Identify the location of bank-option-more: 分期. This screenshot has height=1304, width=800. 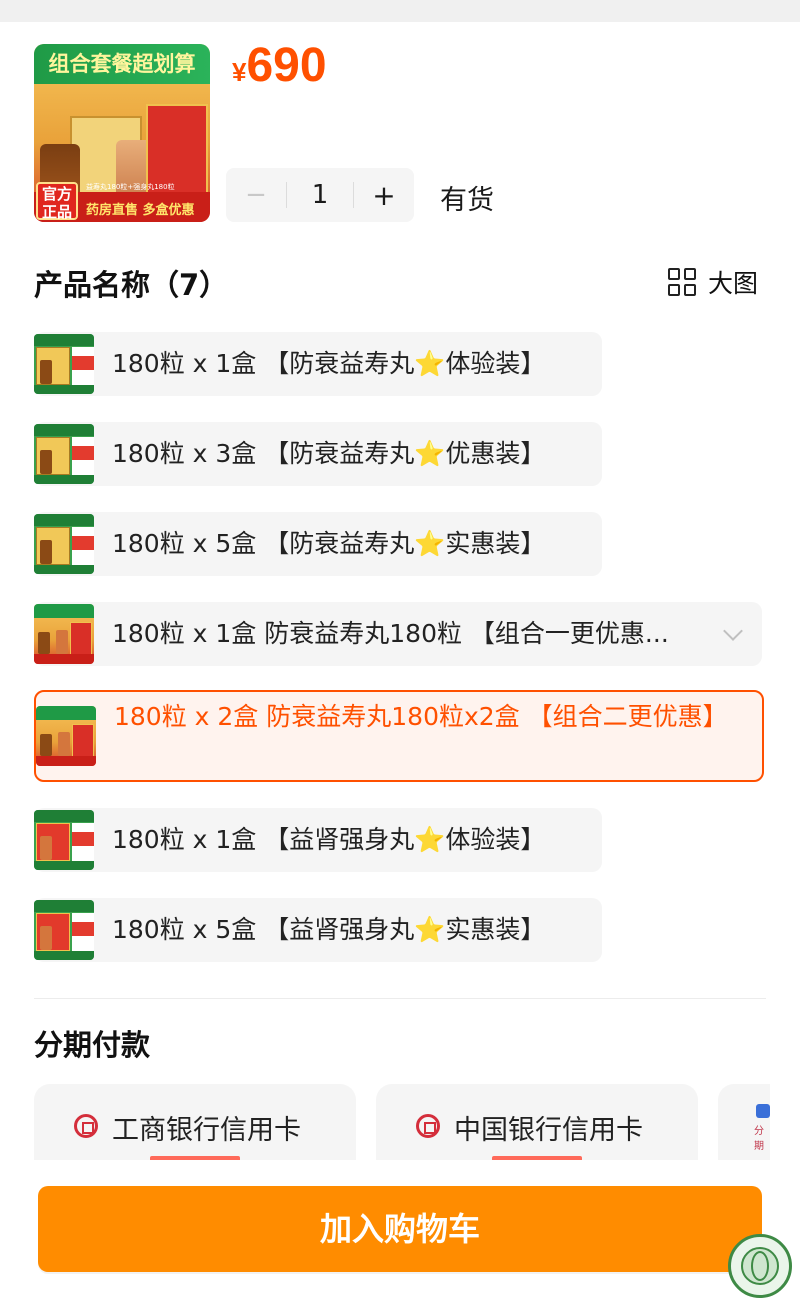
(744, 1122).